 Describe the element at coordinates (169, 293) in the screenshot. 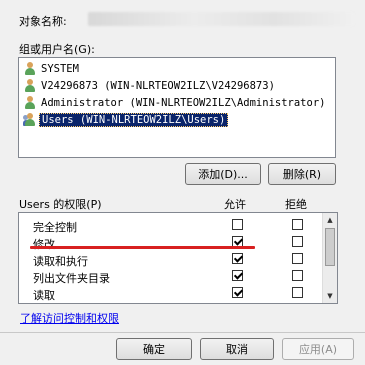

I see `permission-row-read: 读取` at that location.